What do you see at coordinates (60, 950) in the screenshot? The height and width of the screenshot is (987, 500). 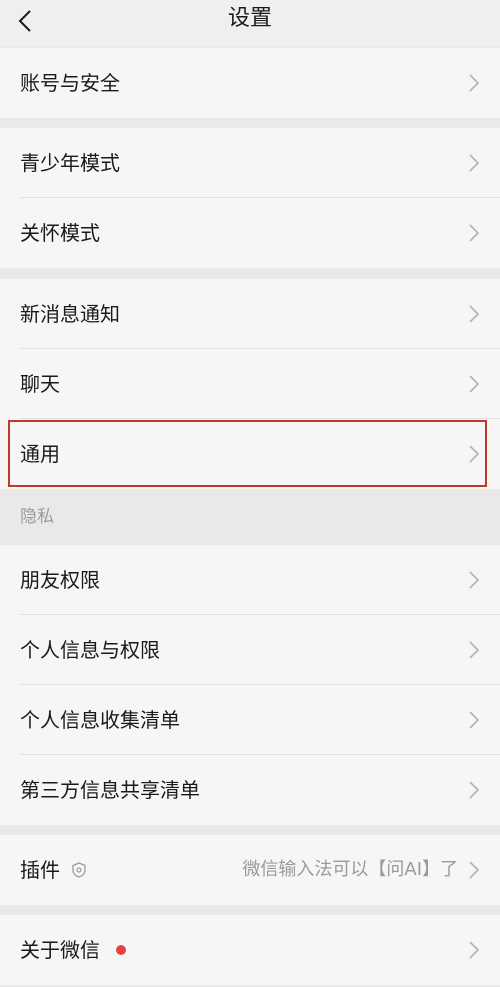 I see `settings-item-label: 关于微信` at bounding box center [60, 950].